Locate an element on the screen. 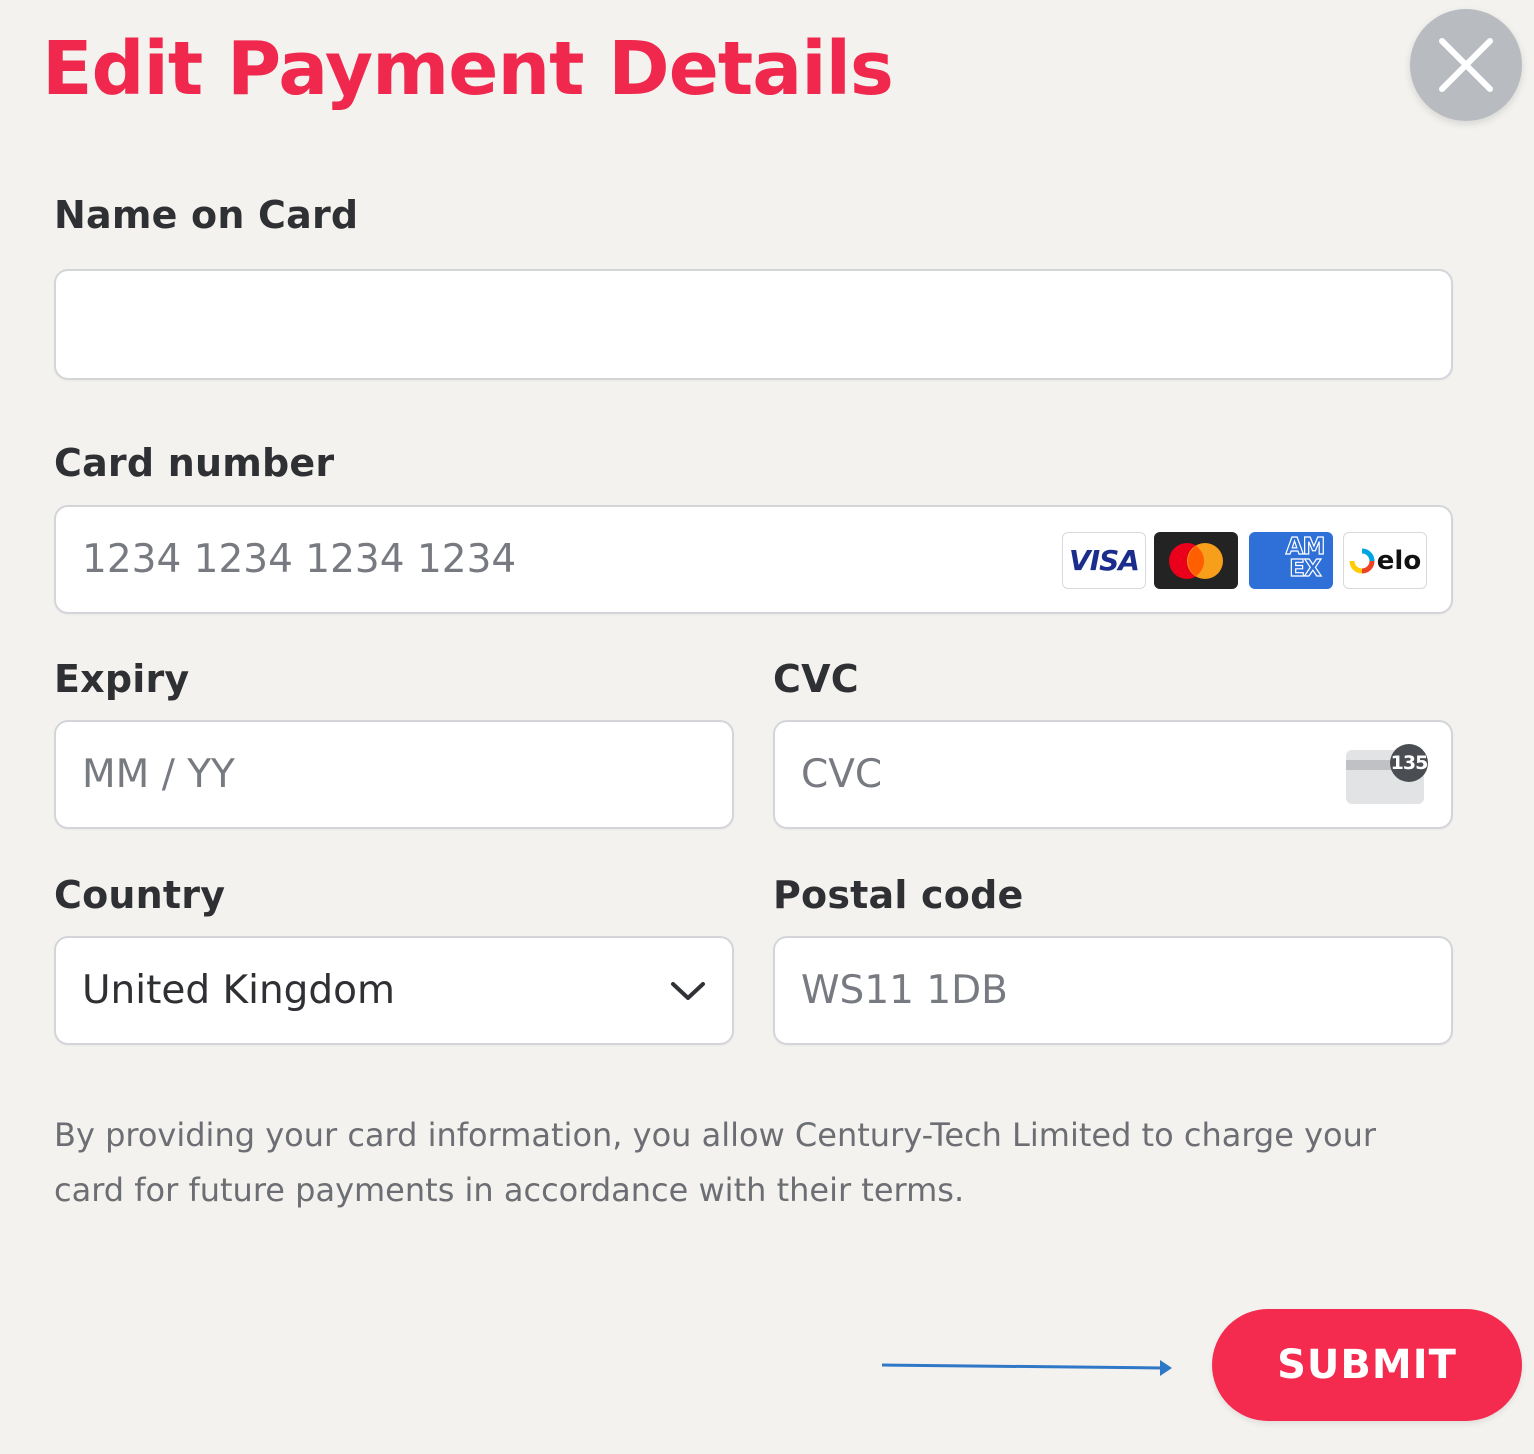 This screenshot has height=1454, width=1534. amex-icon: AM EX is located at coordinates (1291, 560).